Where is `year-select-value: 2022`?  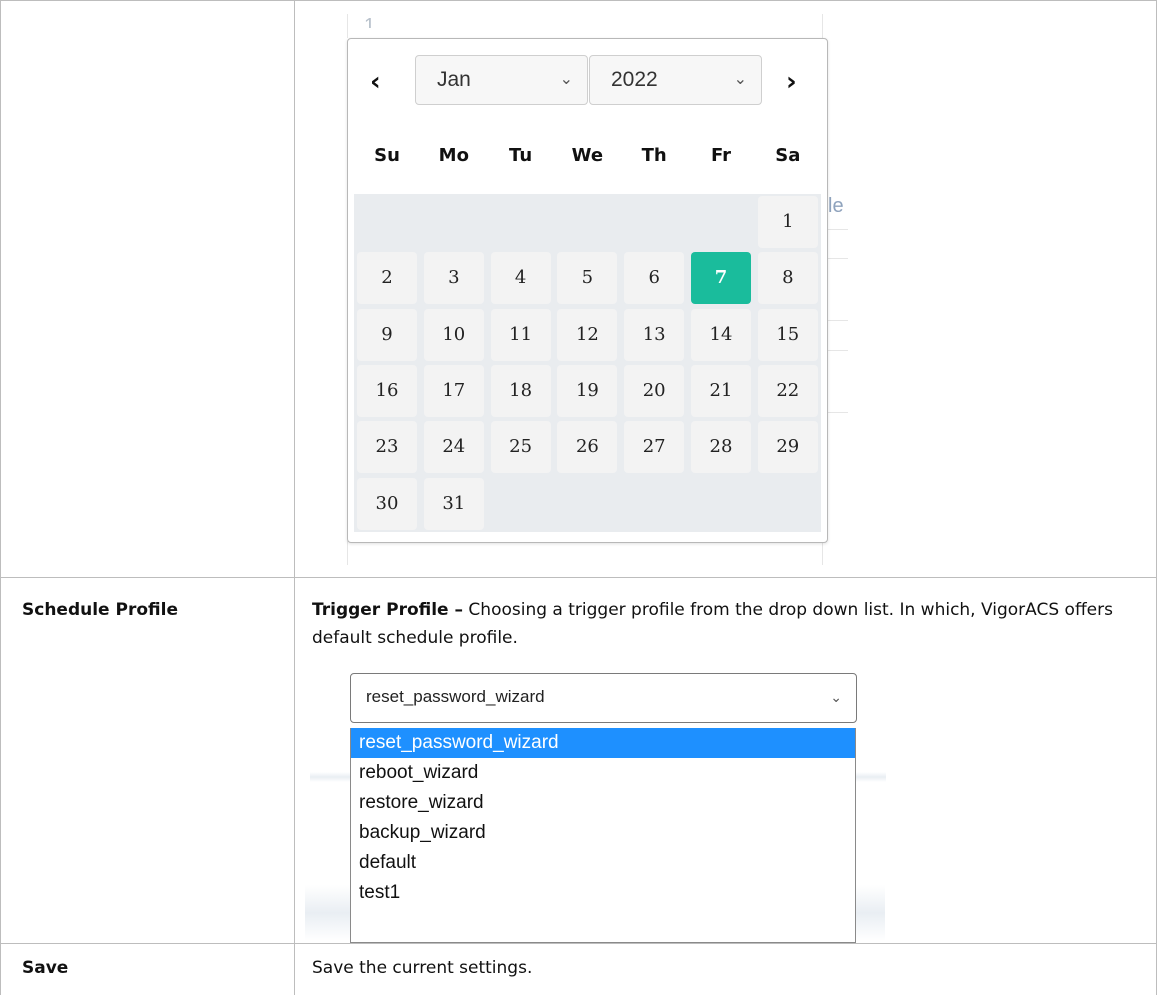
year-select-value: 2022 is located at coordinates (634, 79).